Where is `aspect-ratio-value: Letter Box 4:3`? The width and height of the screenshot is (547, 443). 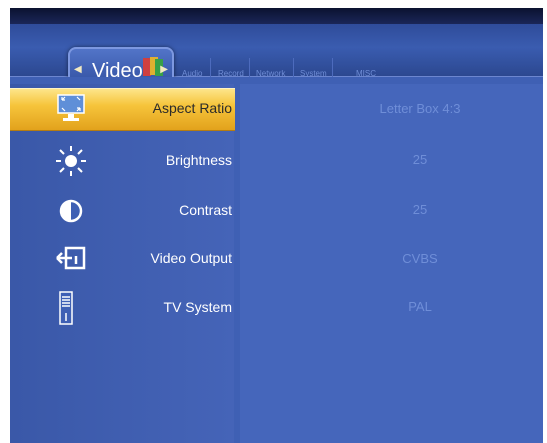 aspect-ratio-value: Letter Box 4:3 is located at coordinates (420, 108).